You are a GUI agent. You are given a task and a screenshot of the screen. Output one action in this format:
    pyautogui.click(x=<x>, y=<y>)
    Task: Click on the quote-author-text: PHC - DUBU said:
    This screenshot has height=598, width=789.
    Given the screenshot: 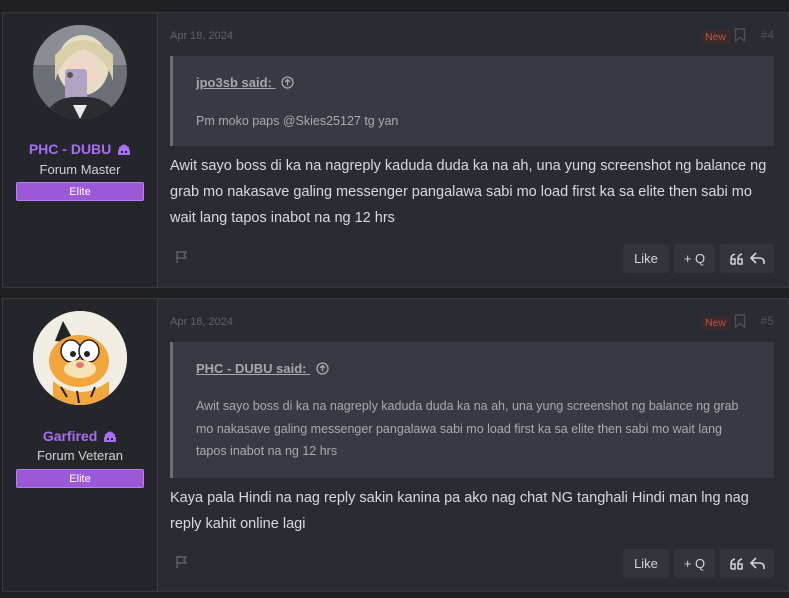 What is the action you would take?
    pyautogui.click(x=251, y=368)
    